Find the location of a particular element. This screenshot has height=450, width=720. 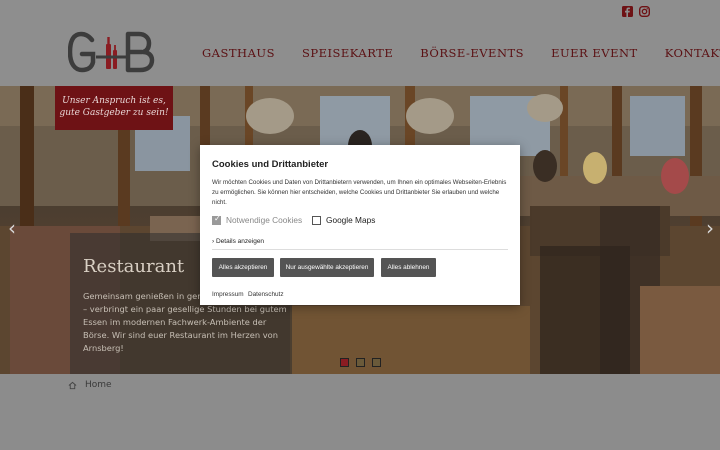

instagram-icon is located at coordinates (644, 11).